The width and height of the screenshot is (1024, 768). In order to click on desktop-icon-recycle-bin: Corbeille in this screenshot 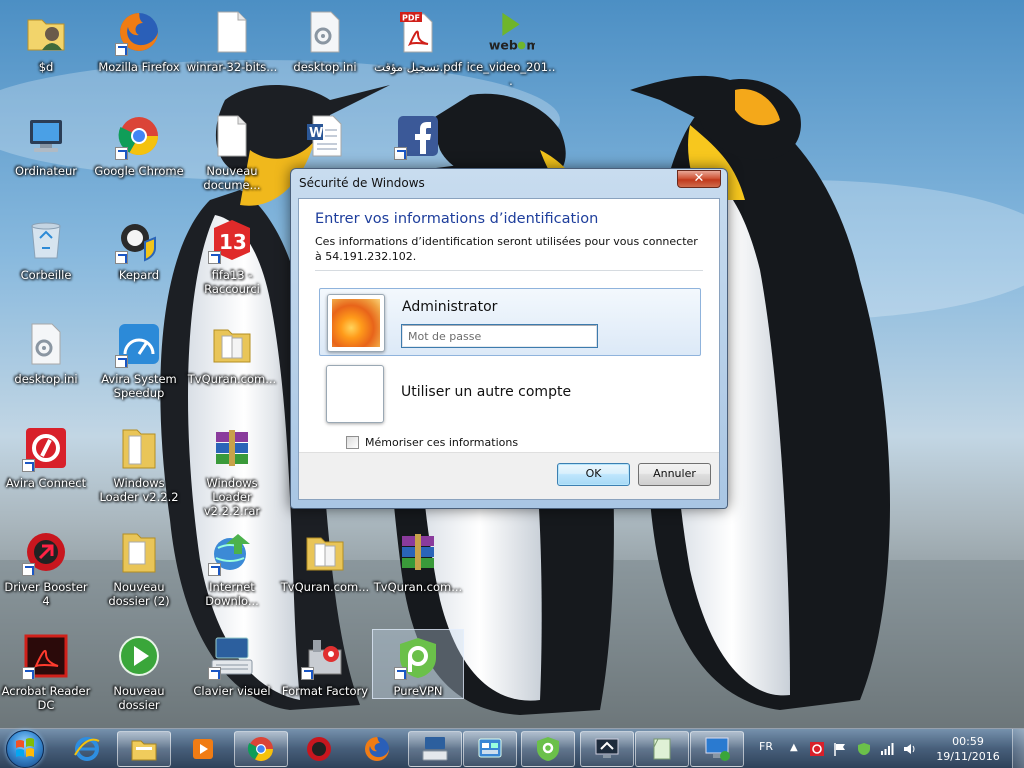, I will do `click(46, 260)`.